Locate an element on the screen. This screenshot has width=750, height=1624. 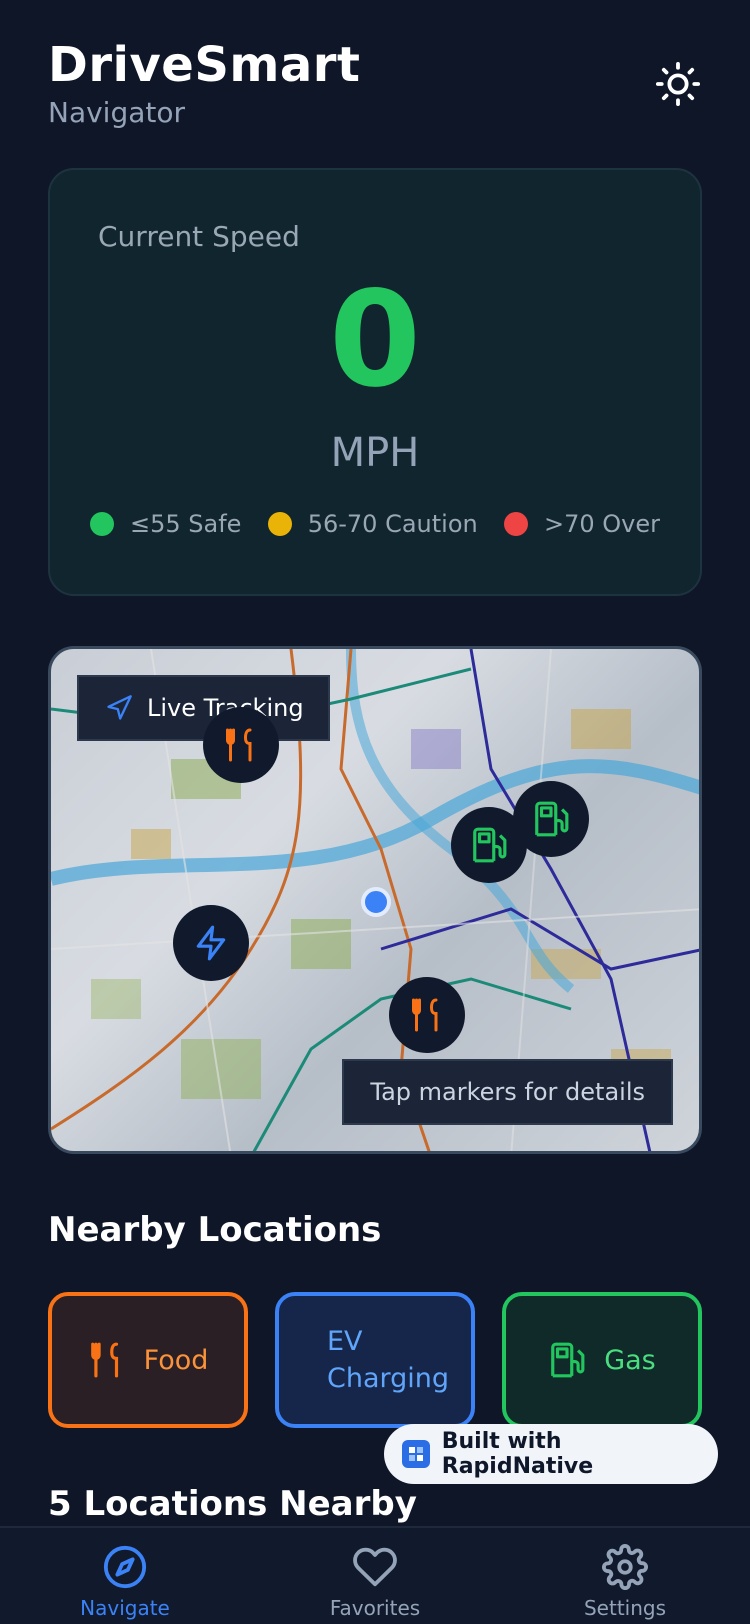
tab-navigate-label: Navigate is located at coordinates (125, 1608).